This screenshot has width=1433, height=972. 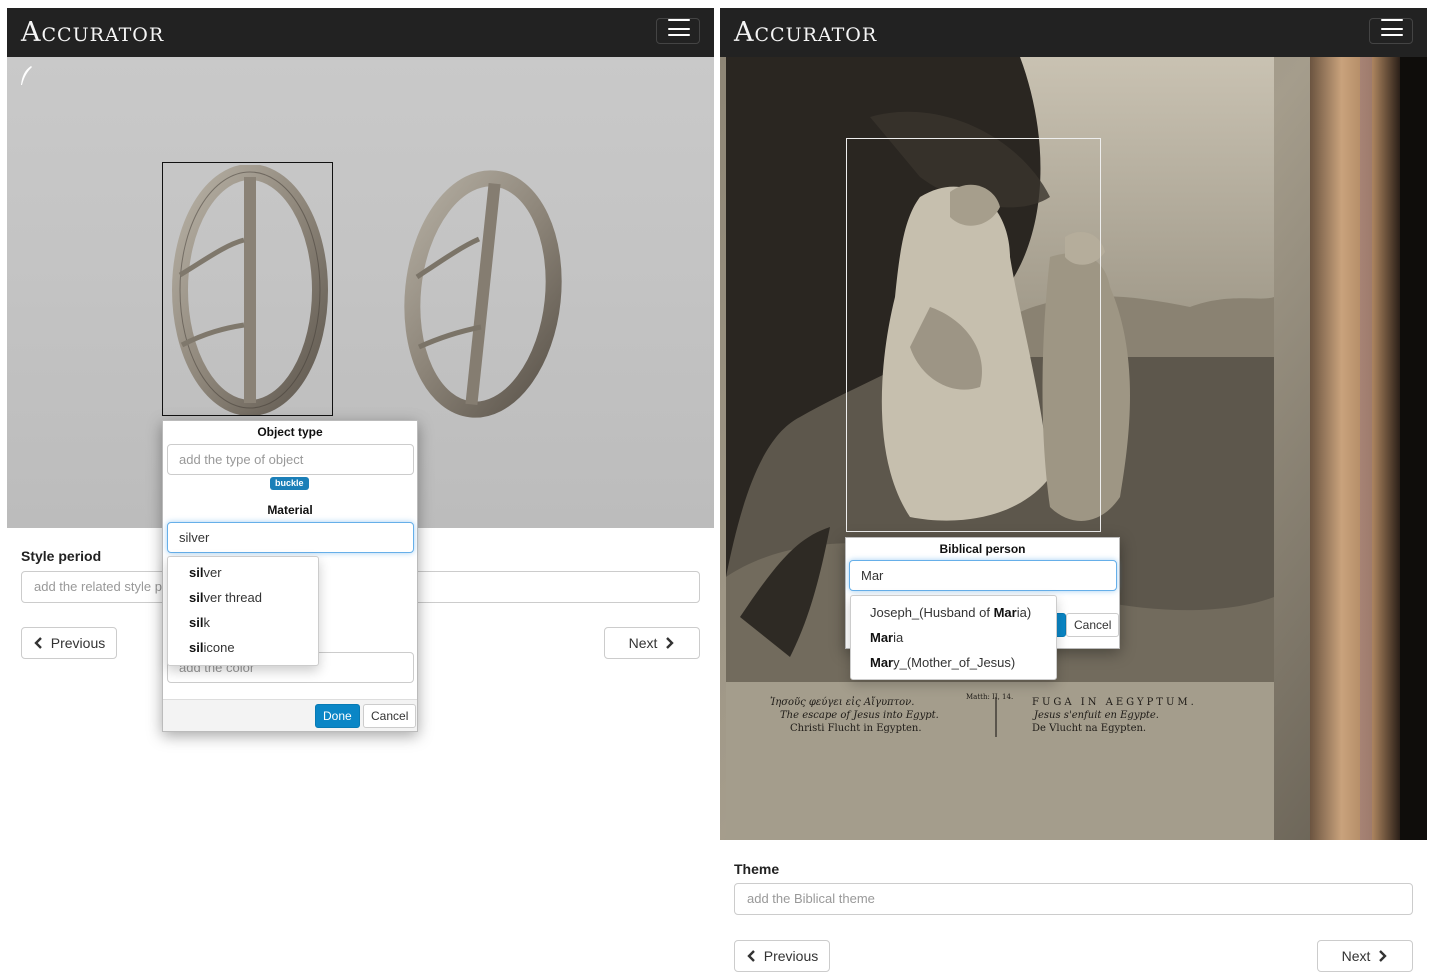 I want to click on suggestion-item: Maria, so click(x=953, y=638).